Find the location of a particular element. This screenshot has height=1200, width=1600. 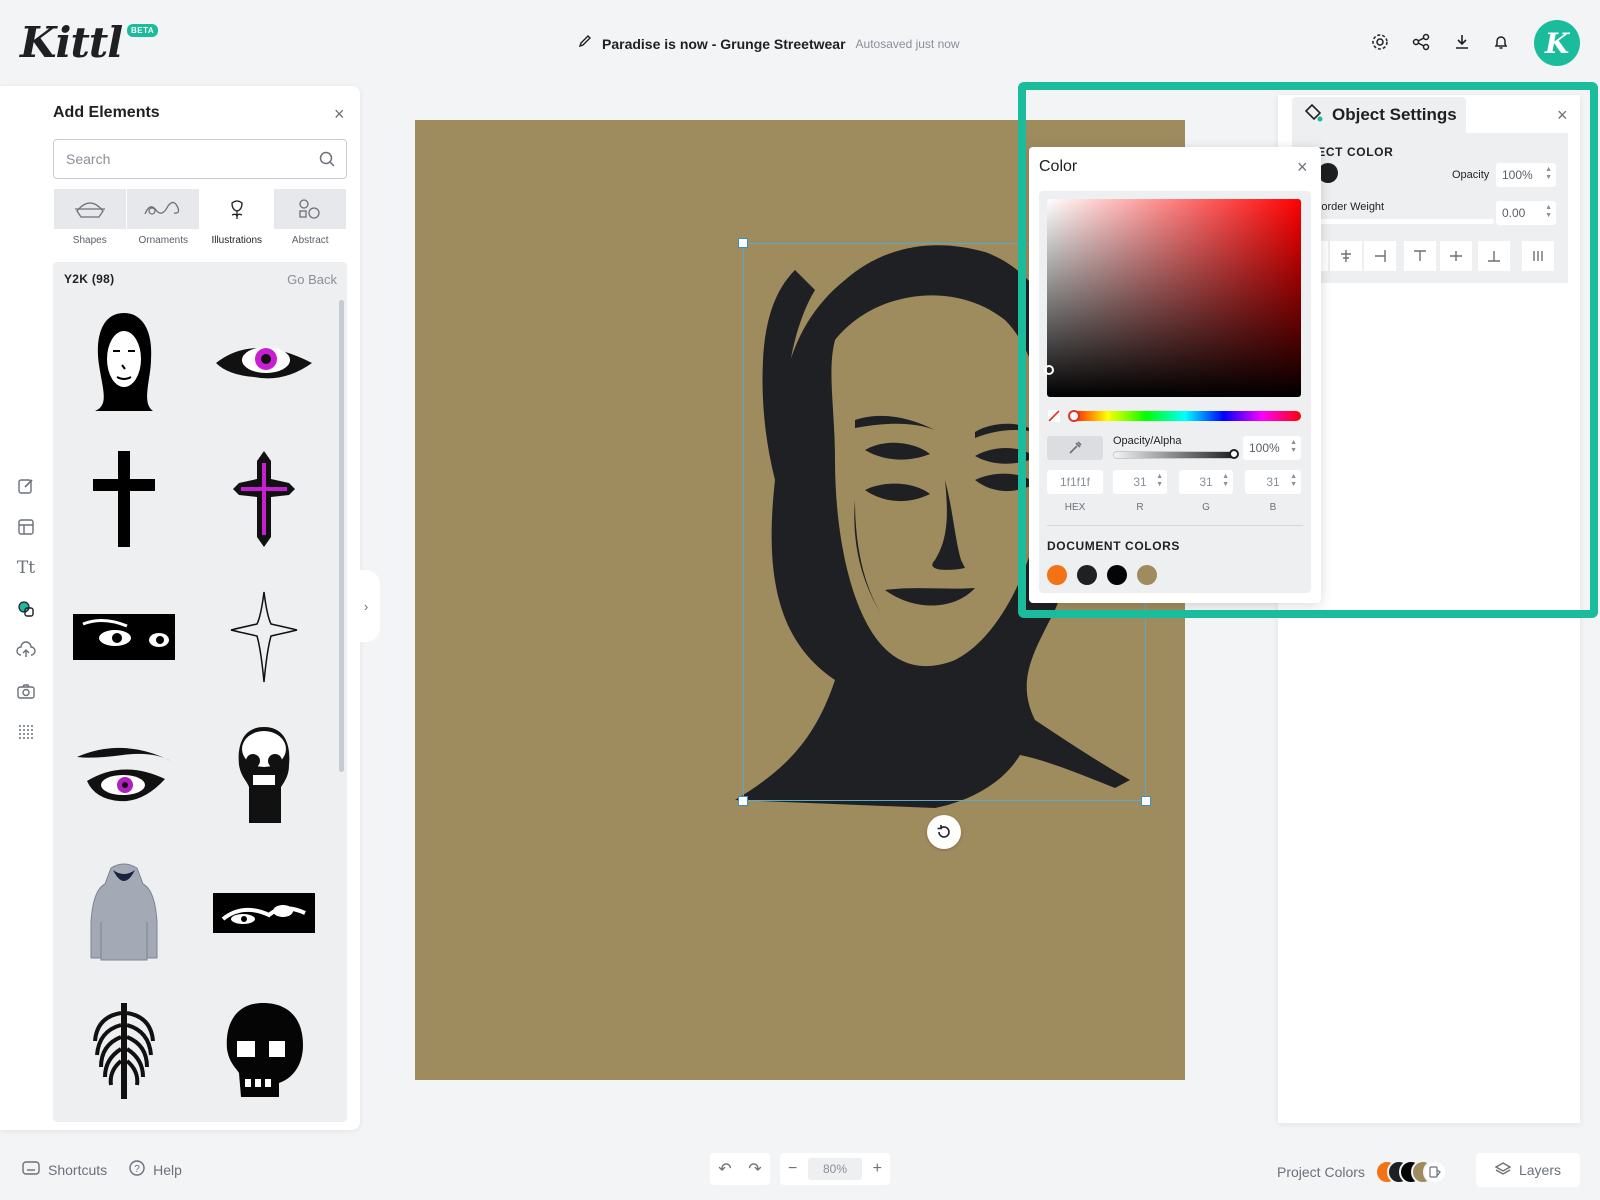

hex-input: 1f1f1f is located at coordinates (1075, 482).